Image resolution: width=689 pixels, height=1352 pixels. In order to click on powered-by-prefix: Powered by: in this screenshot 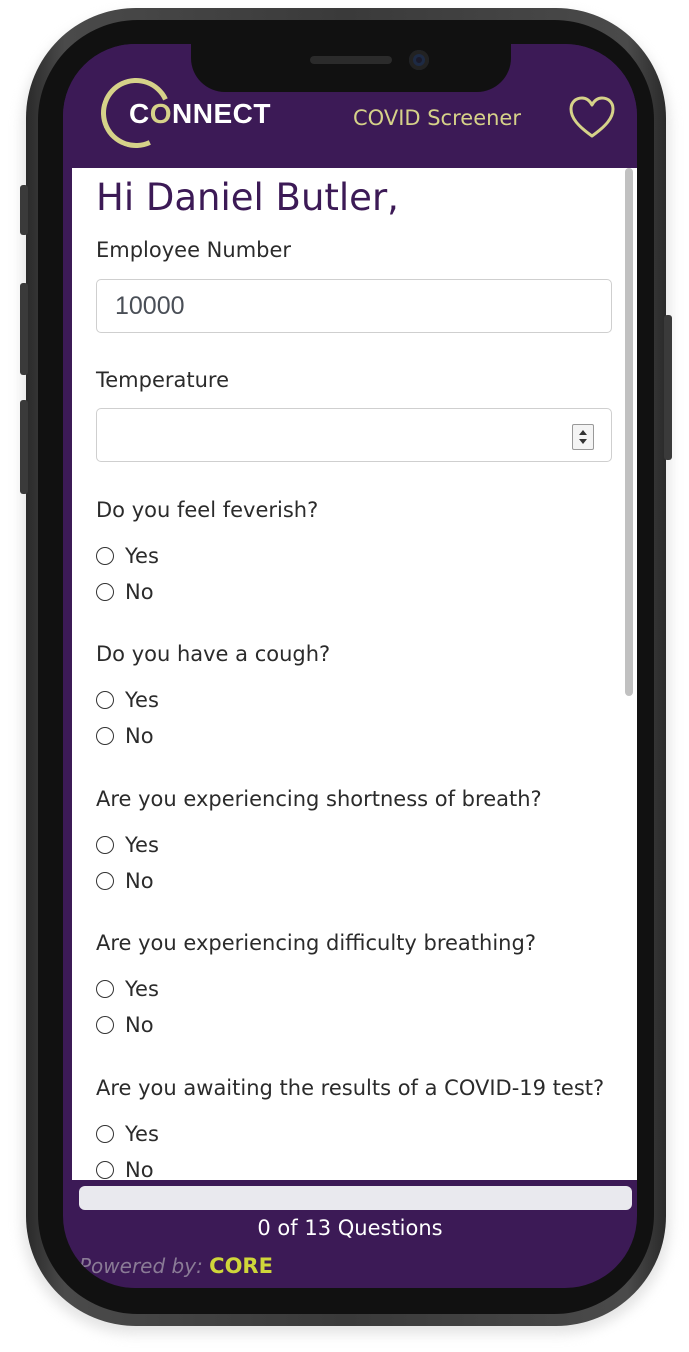, I will do `click(141, 1266)`.